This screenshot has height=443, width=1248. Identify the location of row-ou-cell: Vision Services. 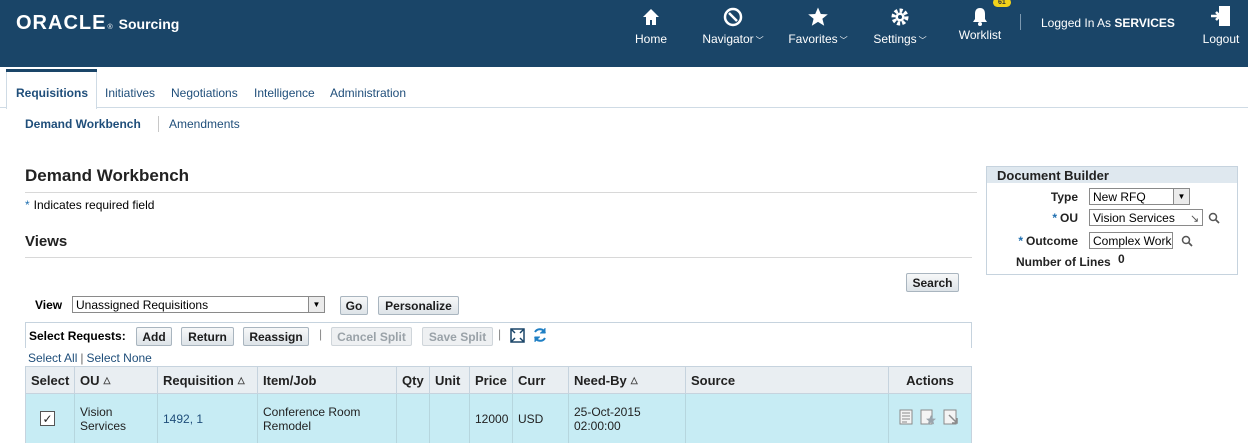
(116, 418).